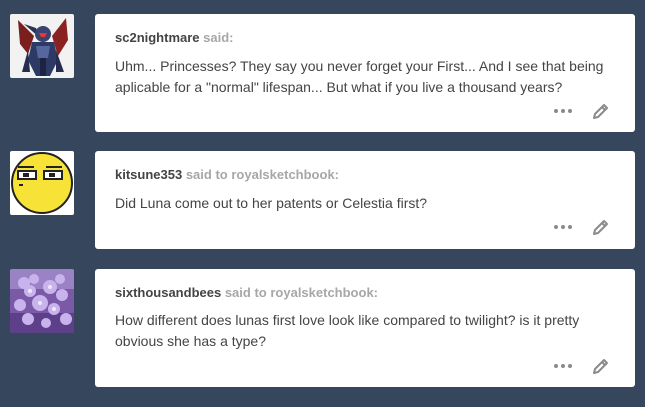 This screenshot has width=645, height=407. Describe the element at coordinates (218, 37) in the screenshot. I see `said-label: said:` at that location.